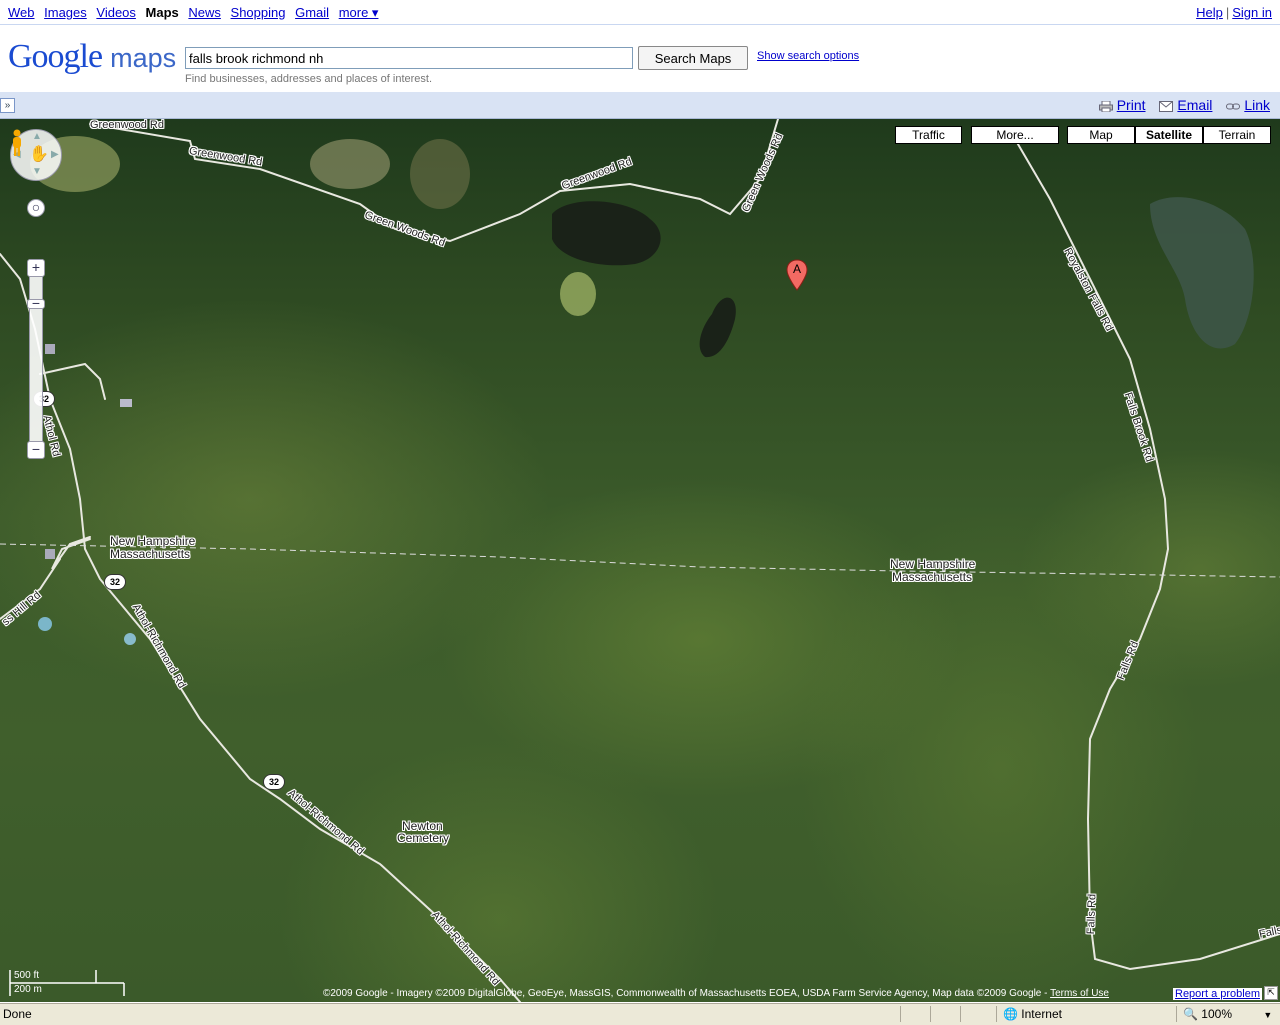 Image resolution: width=1280 pixels, height=1025 pixels. Describe the element at coordinates (258, 12) in the screenshot. I see `nav-link-shopping: Shopping` at that location.